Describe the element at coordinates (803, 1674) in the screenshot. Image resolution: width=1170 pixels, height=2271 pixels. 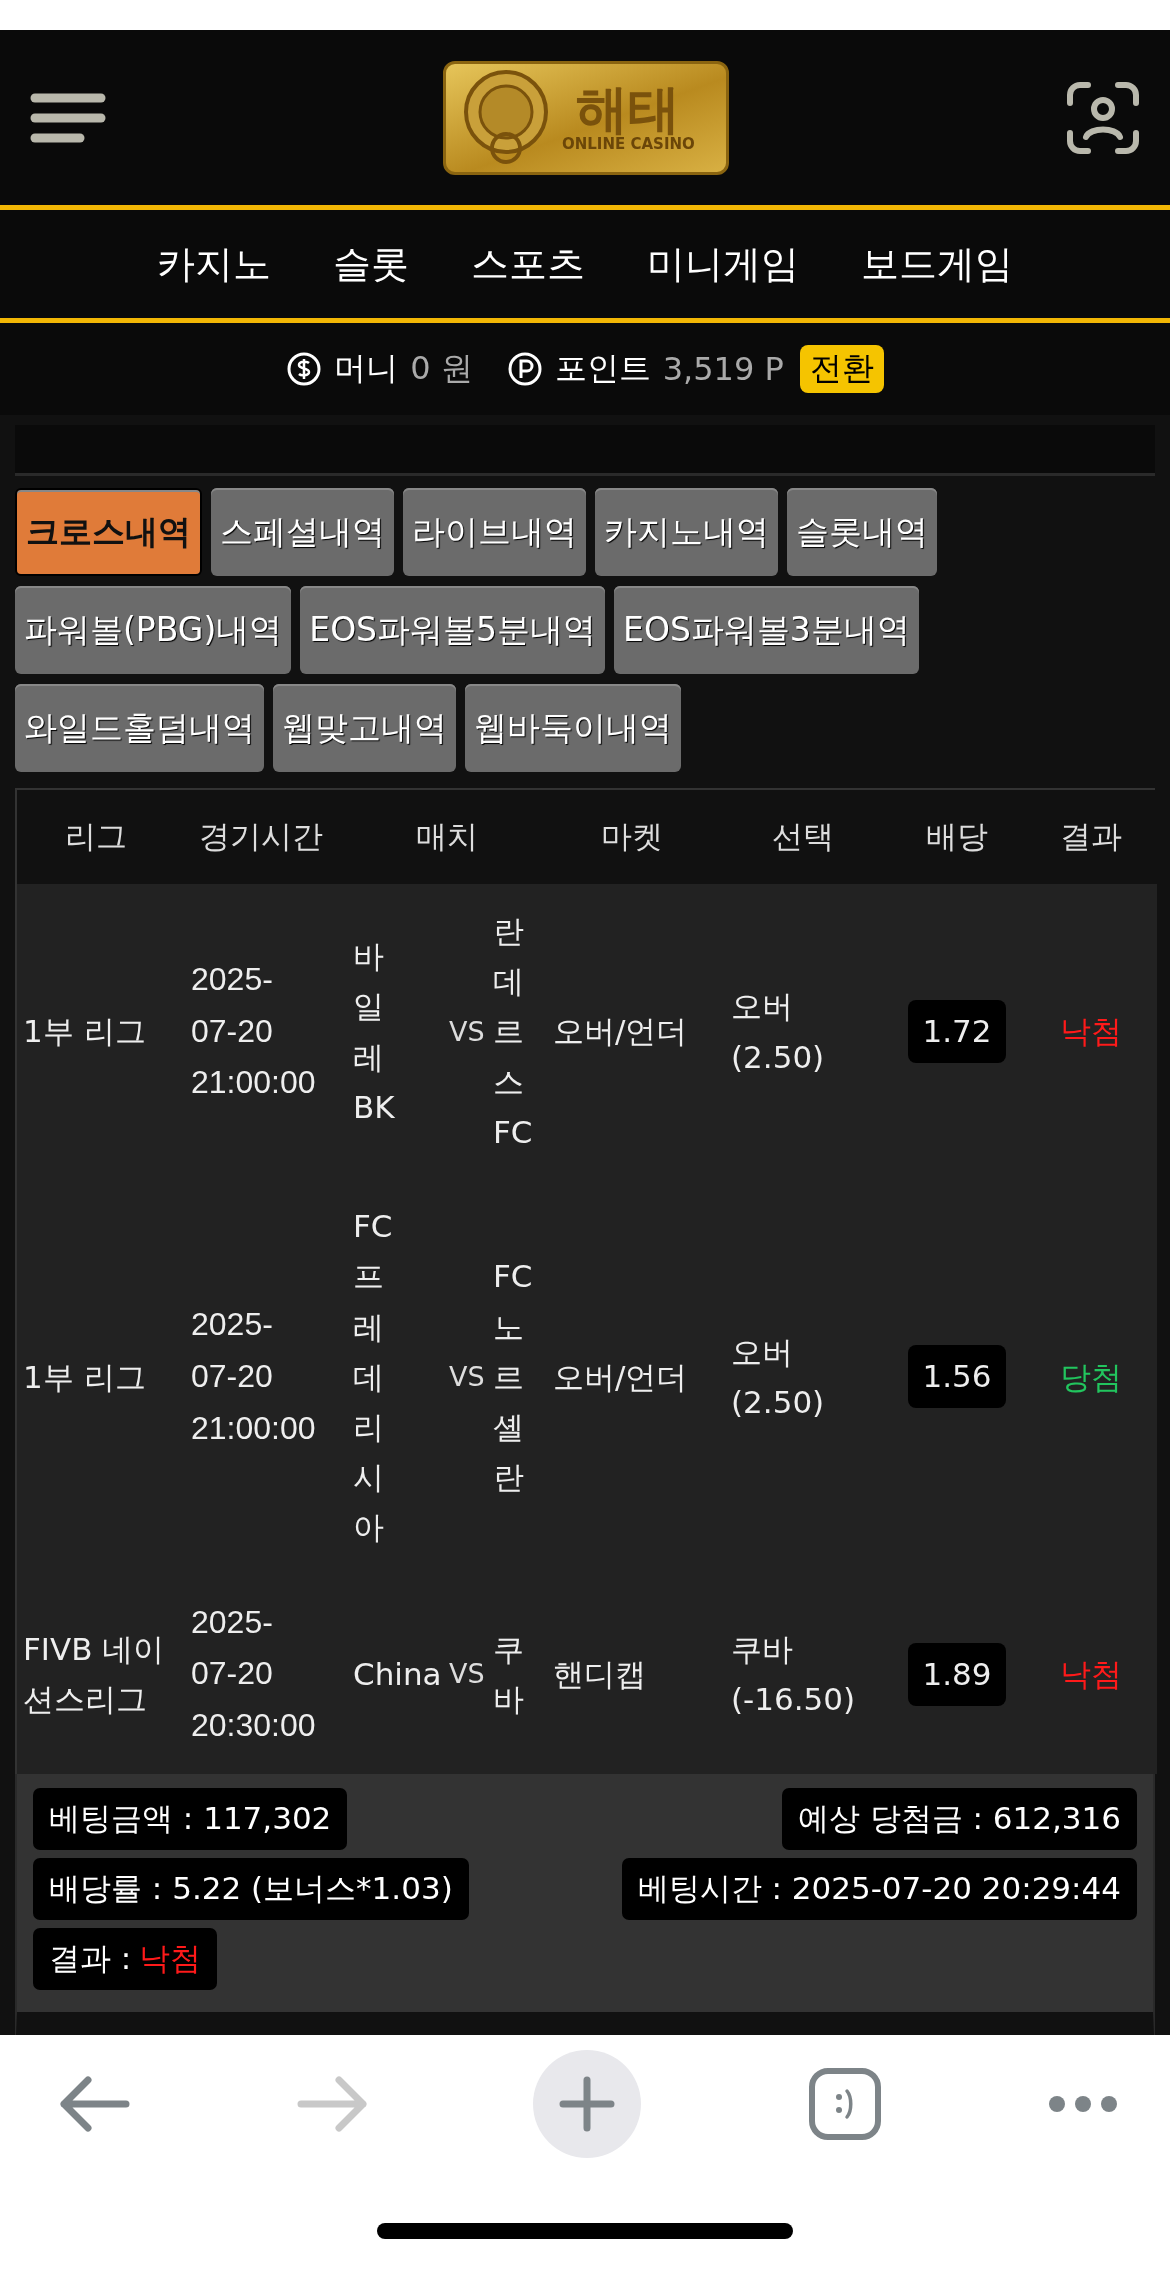
I see `selection-cell: 쿠바 (-16.50)` at that location.